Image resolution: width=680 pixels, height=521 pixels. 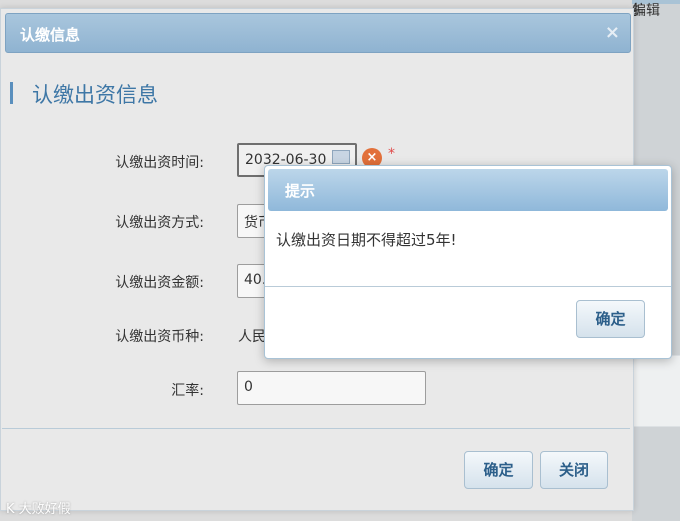 I want to click on confirm-button: 确定, so click(x=498, y=470).